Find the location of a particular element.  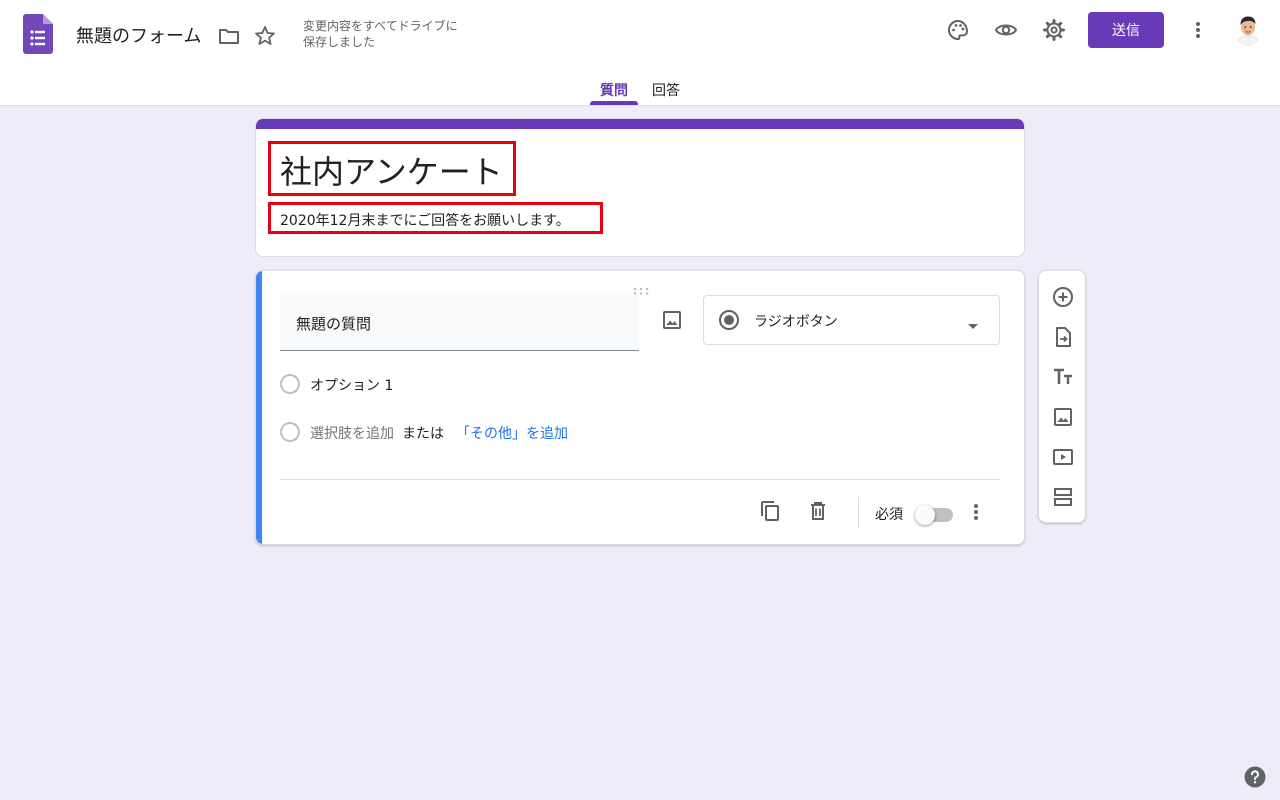

star-icon is located at coordinates (265, 36).